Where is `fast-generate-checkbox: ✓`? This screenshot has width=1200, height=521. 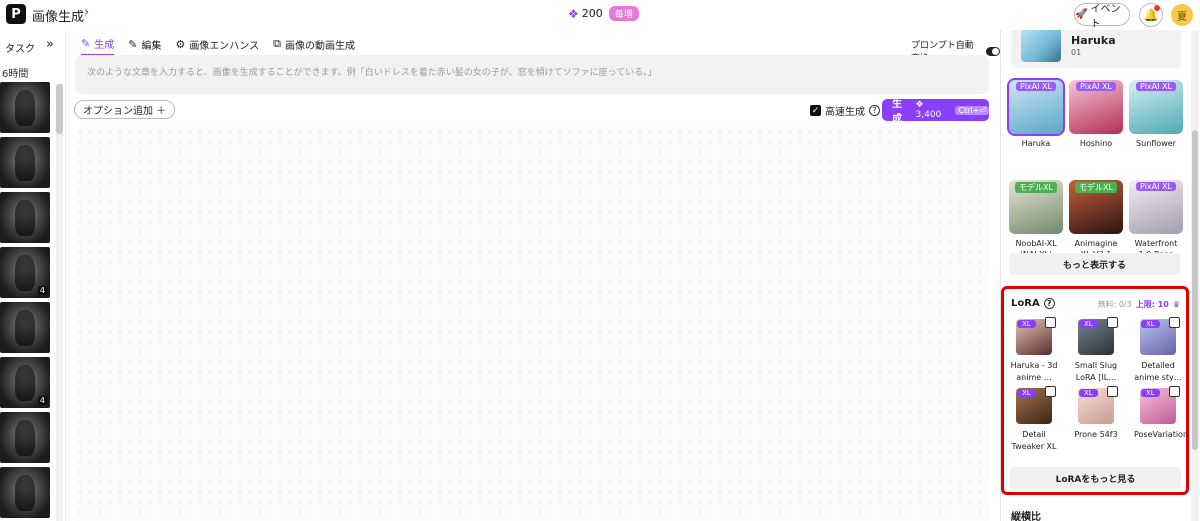 fast-generate-checkbox: ✓ is located at coordinates (815, 110).